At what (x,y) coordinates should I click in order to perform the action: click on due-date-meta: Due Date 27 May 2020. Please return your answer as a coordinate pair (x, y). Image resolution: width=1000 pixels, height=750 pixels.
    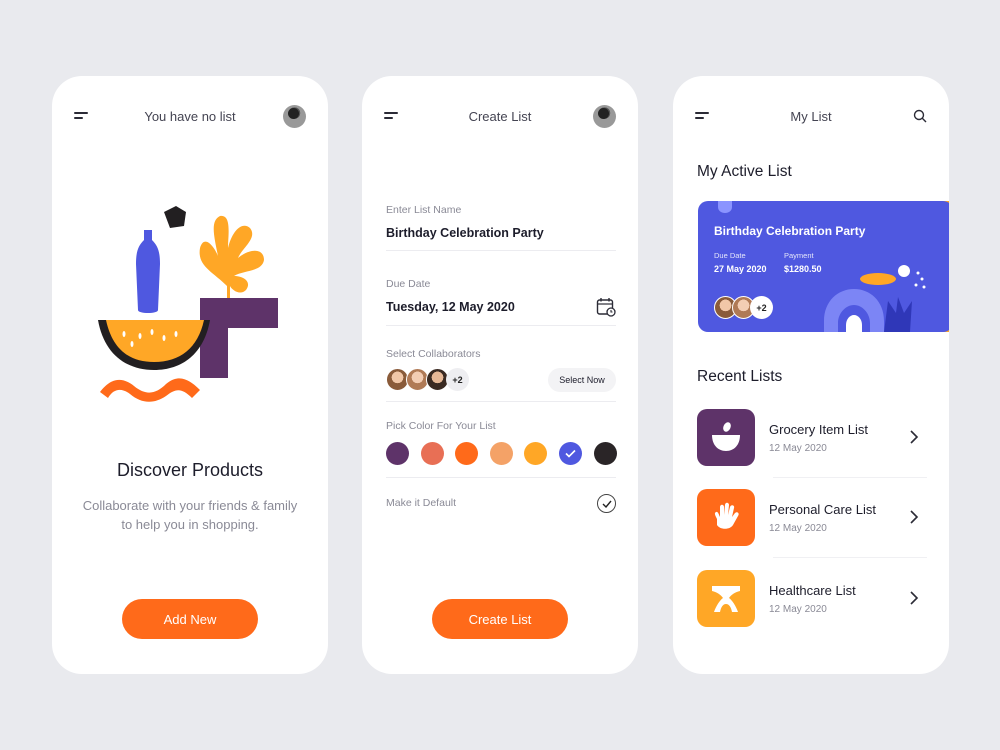
    Looking at the image, I should click on (740, 262).